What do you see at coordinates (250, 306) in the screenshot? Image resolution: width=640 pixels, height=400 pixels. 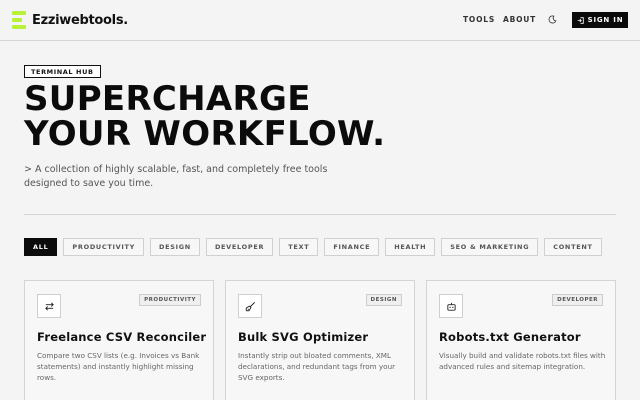 I see `paintbrush-icon` at bounding box center [250, 306].